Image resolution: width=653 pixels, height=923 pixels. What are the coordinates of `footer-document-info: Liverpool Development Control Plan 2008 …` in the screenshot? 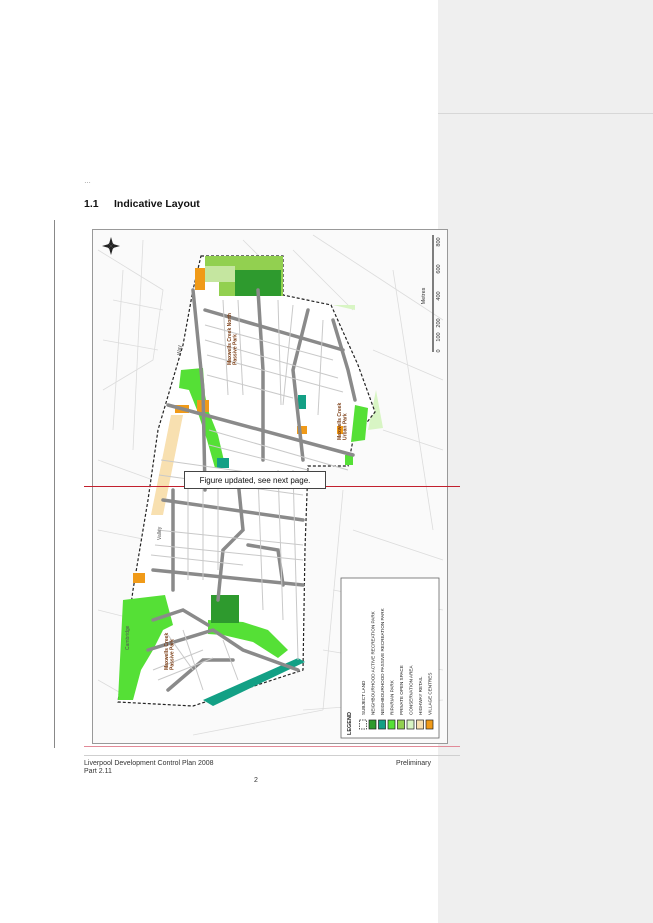 It's located at (149, 768).